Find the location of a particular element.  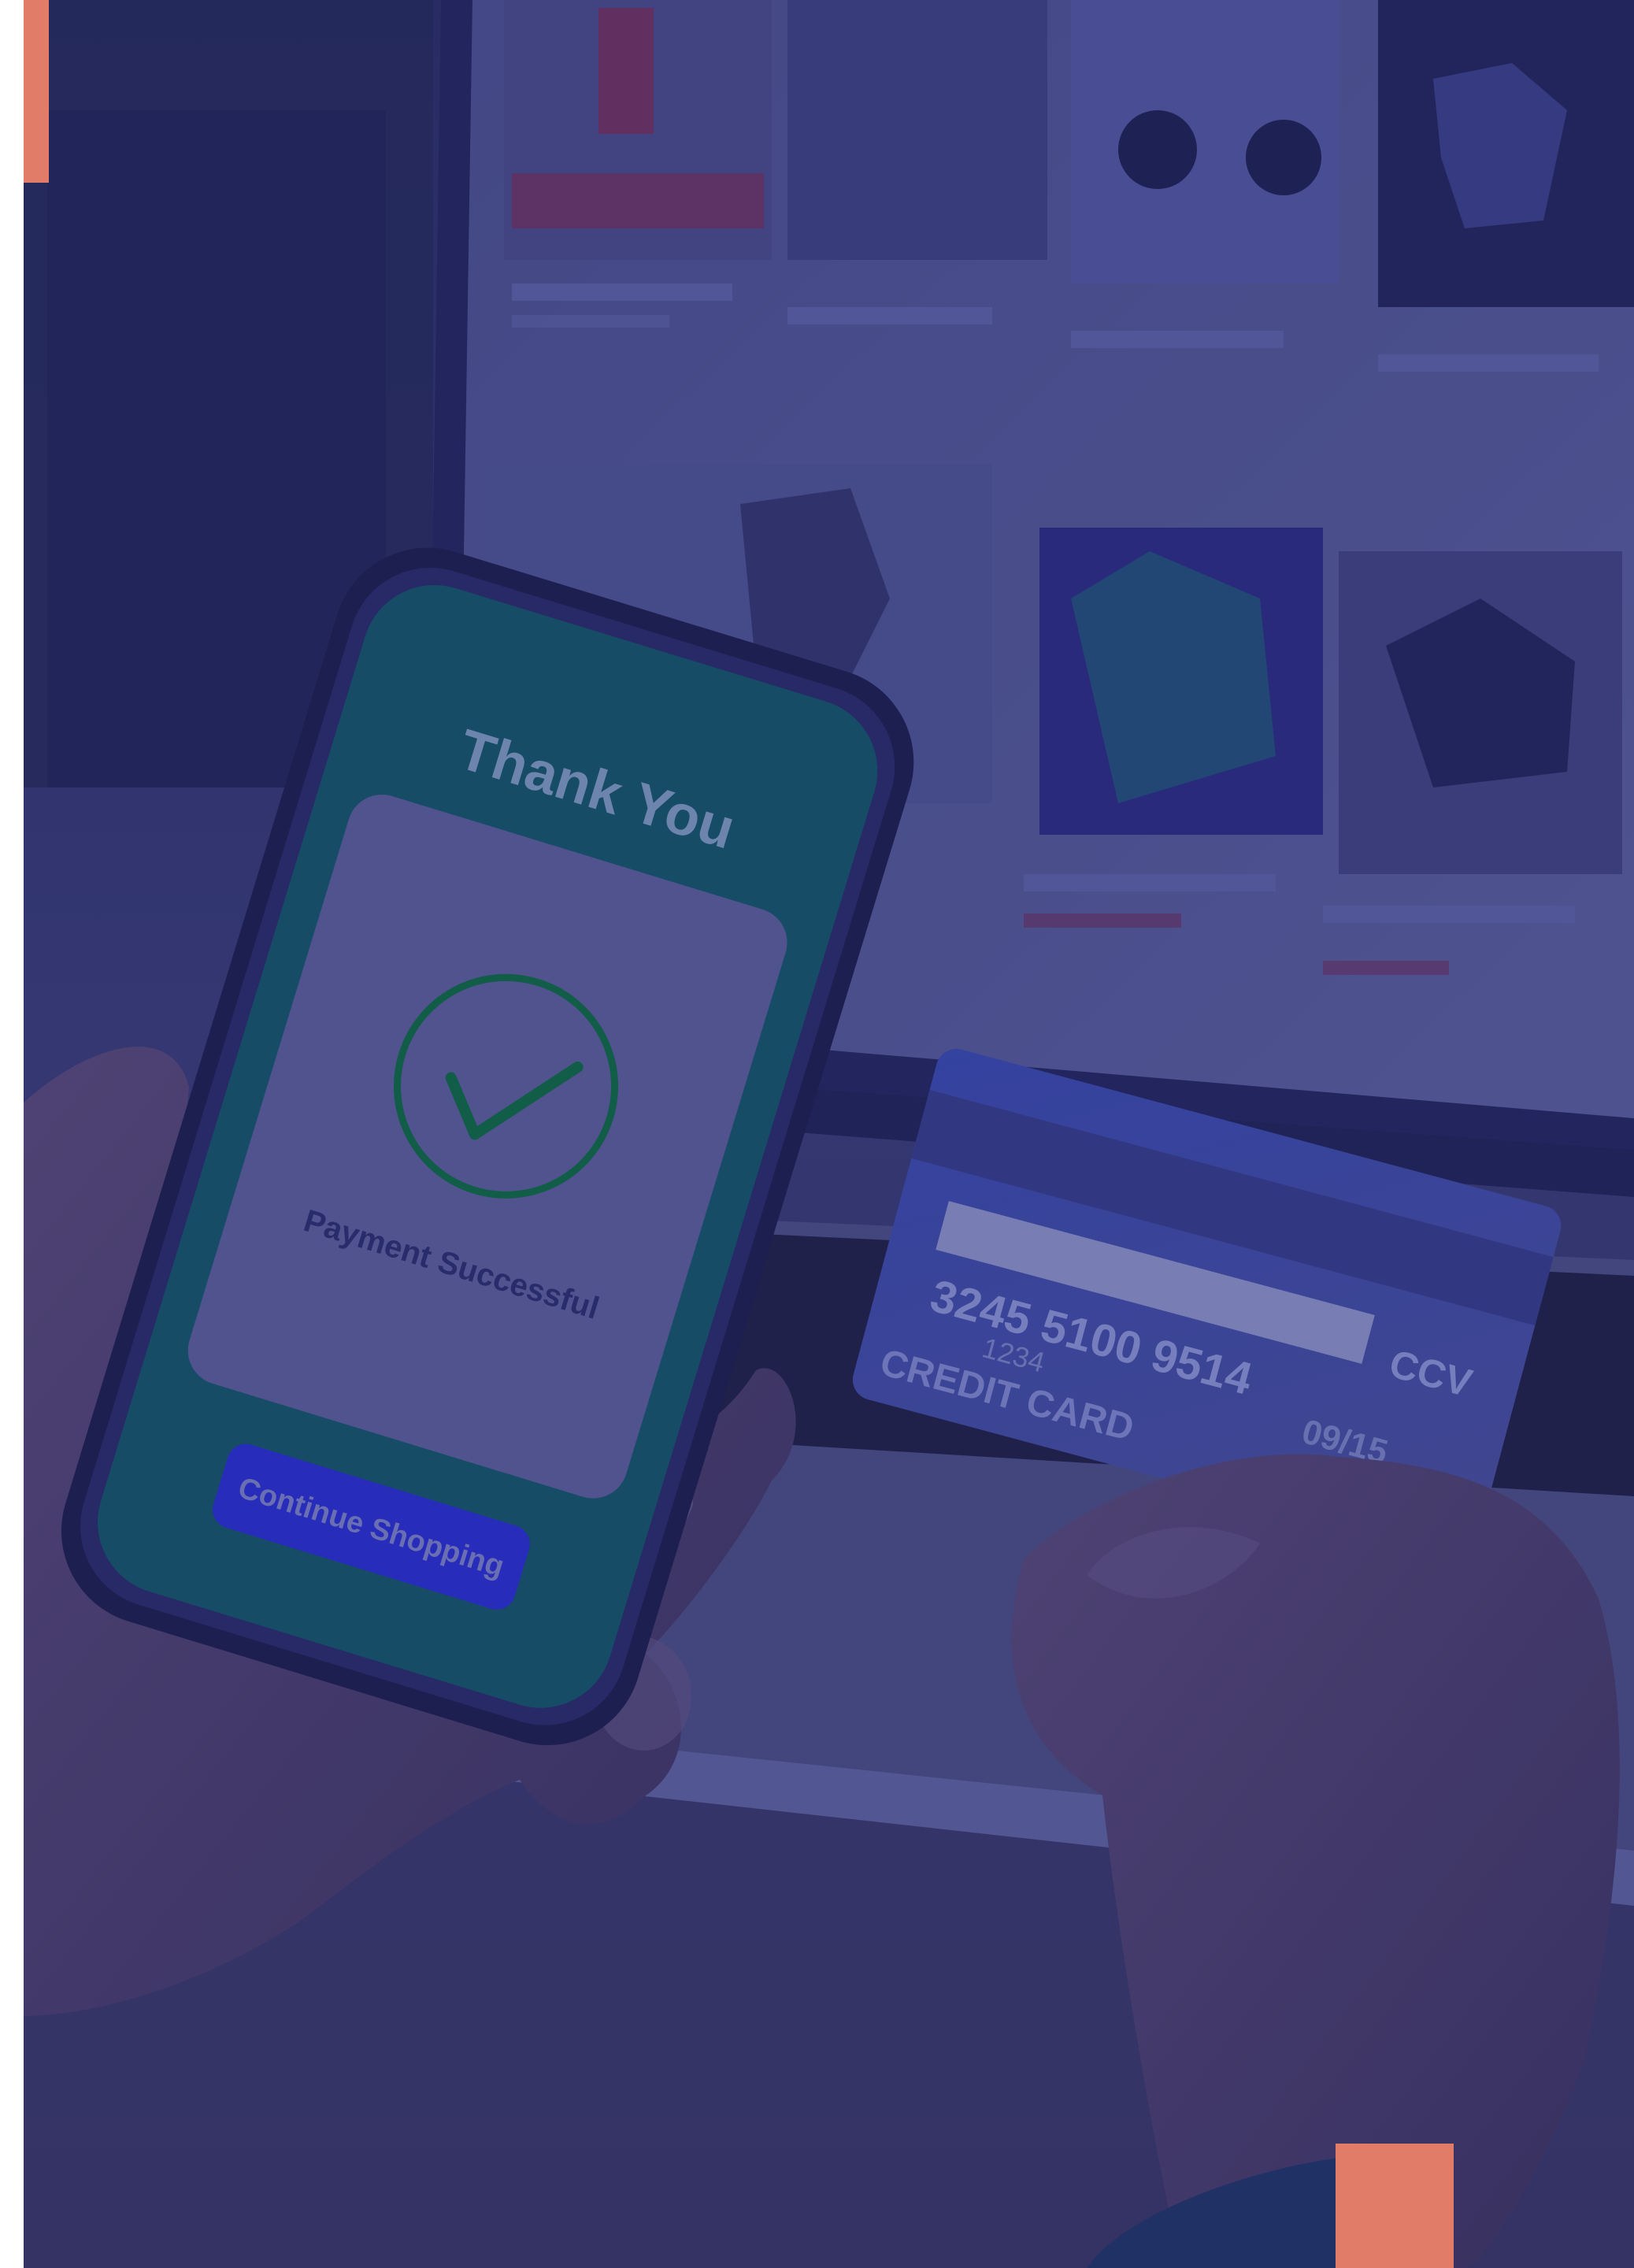

left-margin is located at coordinates (12, 1134).